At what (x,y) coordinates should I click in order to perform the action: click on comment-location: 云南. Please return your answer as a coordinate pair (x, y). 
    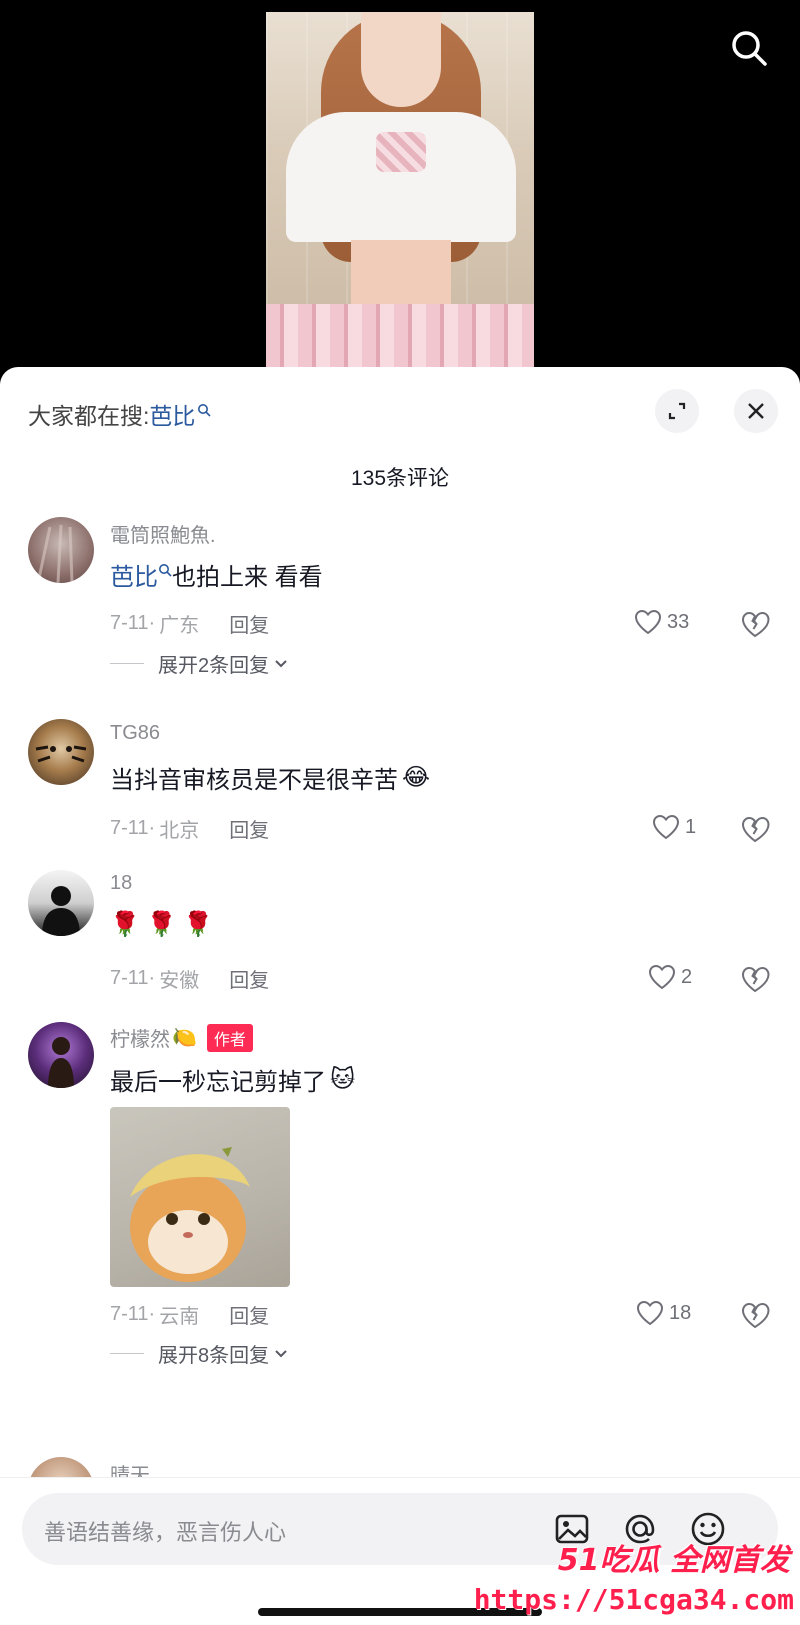
    Looking at the image, I should click on (179, 1317).